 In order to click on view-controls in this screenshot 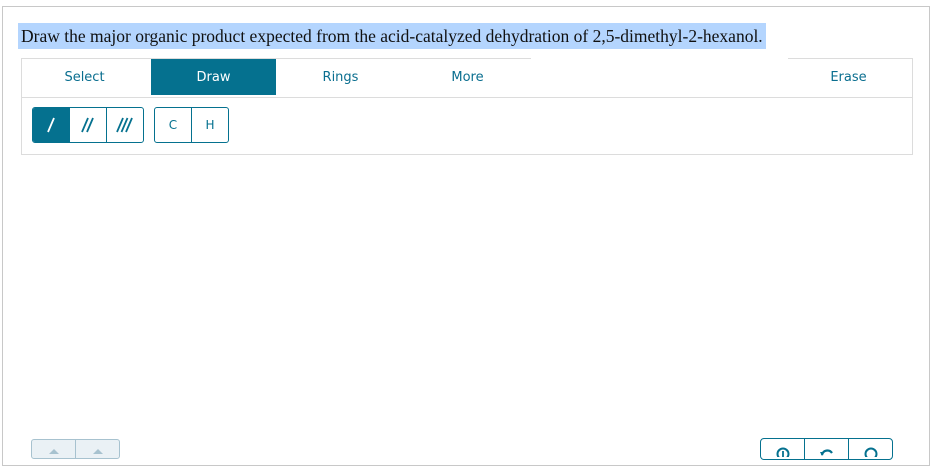, I will do `click(826, 449)`.